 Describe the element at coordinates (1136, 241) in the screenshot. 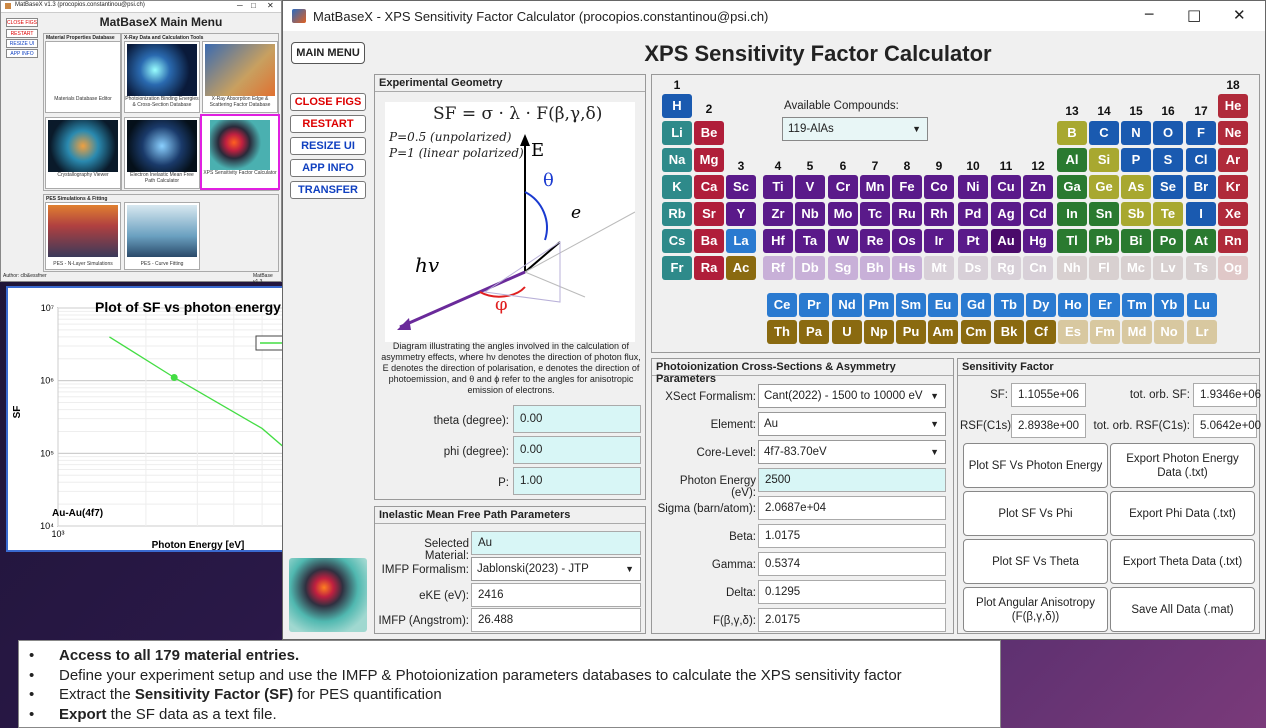

I see `element-bi: Bi` at that location.